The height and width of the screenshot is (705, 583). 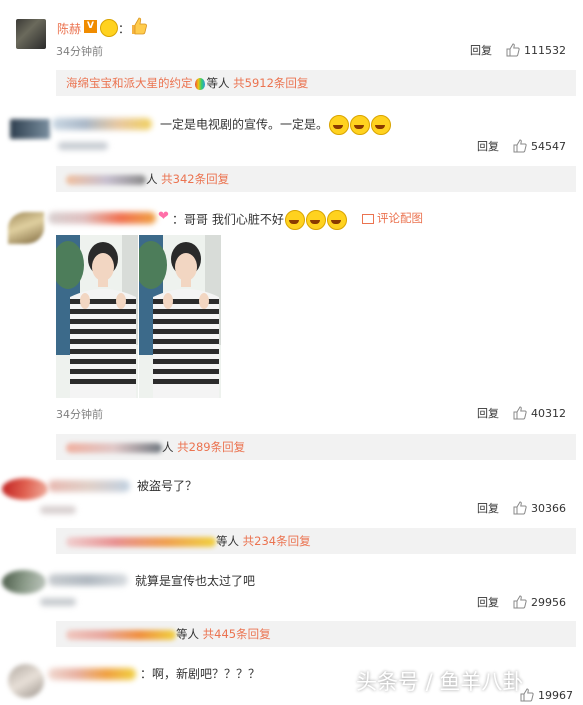 What do you see at coordinates (109, 28) in the screenshot?
I see `heart-face-emoji-icon` at bounding box center [109, 28].